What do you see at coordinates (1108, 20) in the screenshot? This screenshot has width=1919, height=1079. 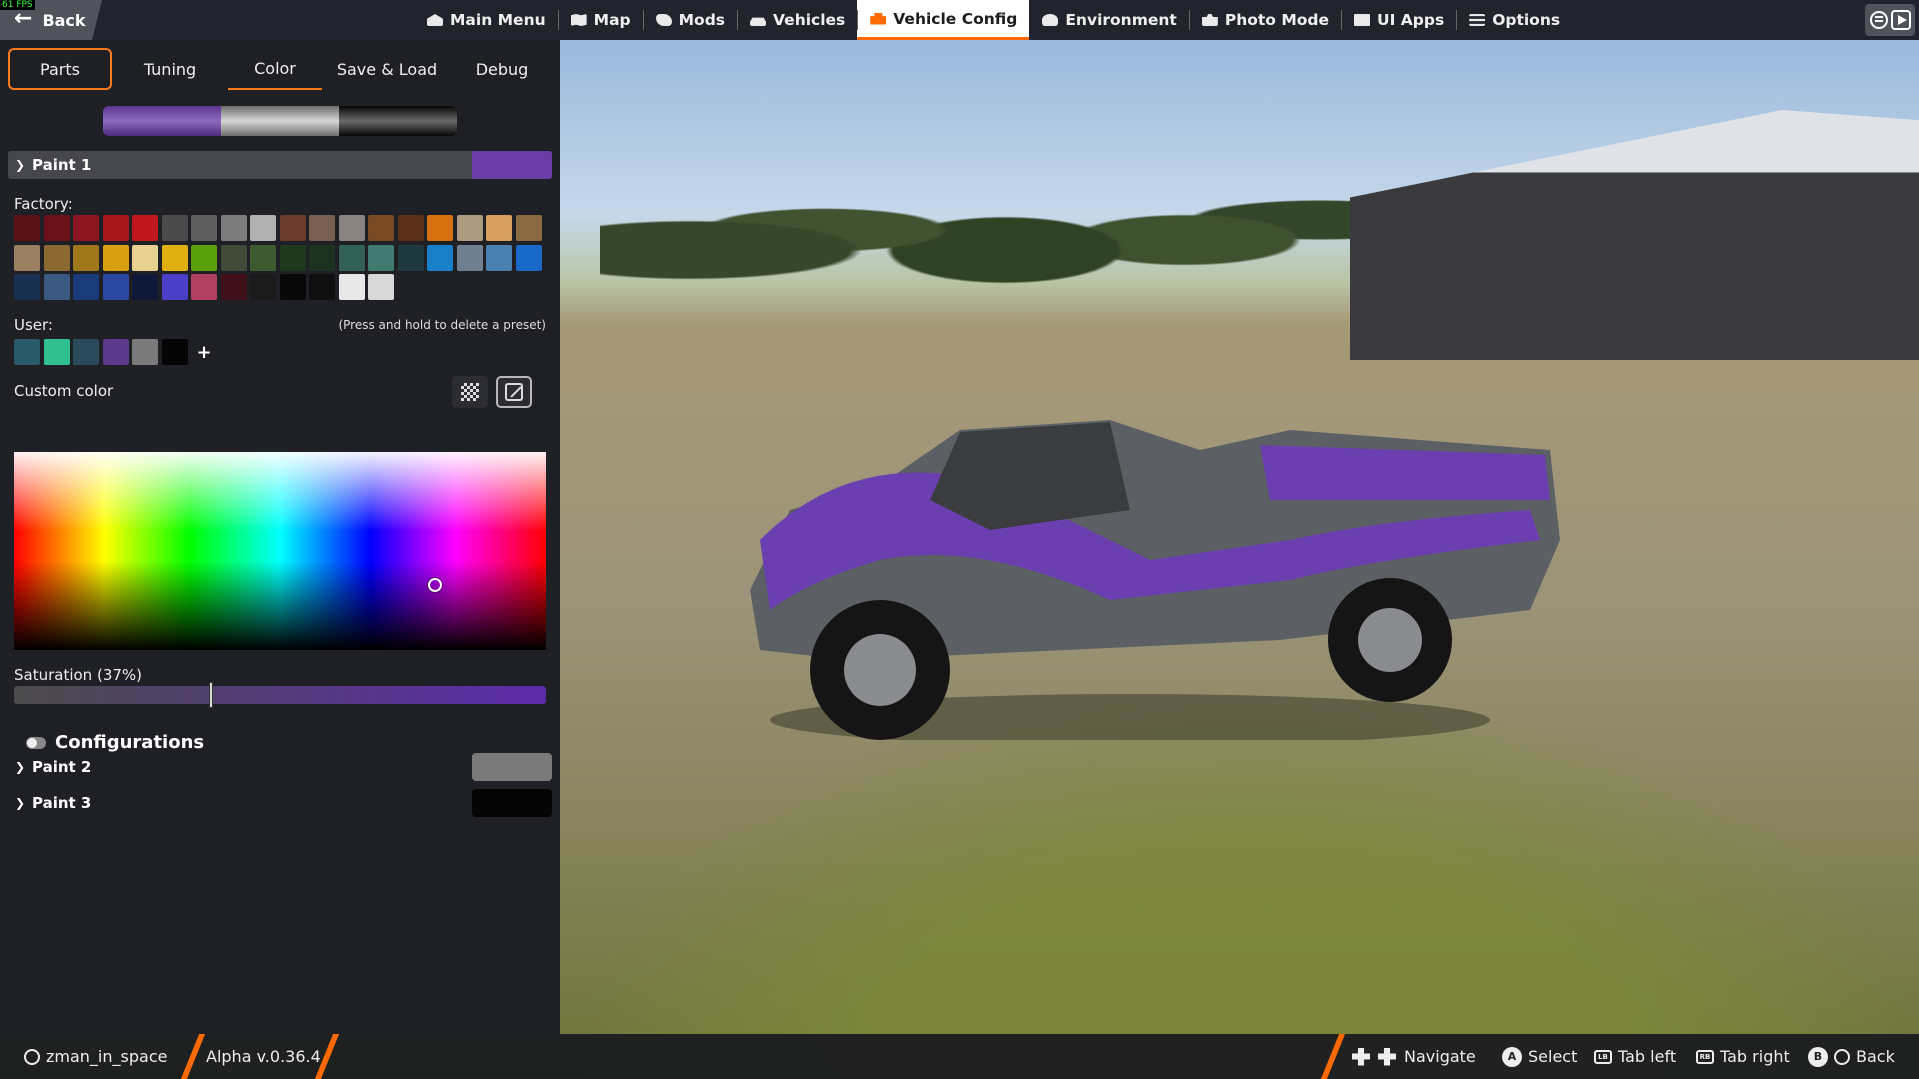 I see `nav-environment: Environment` at bounding box center [1108, 20].